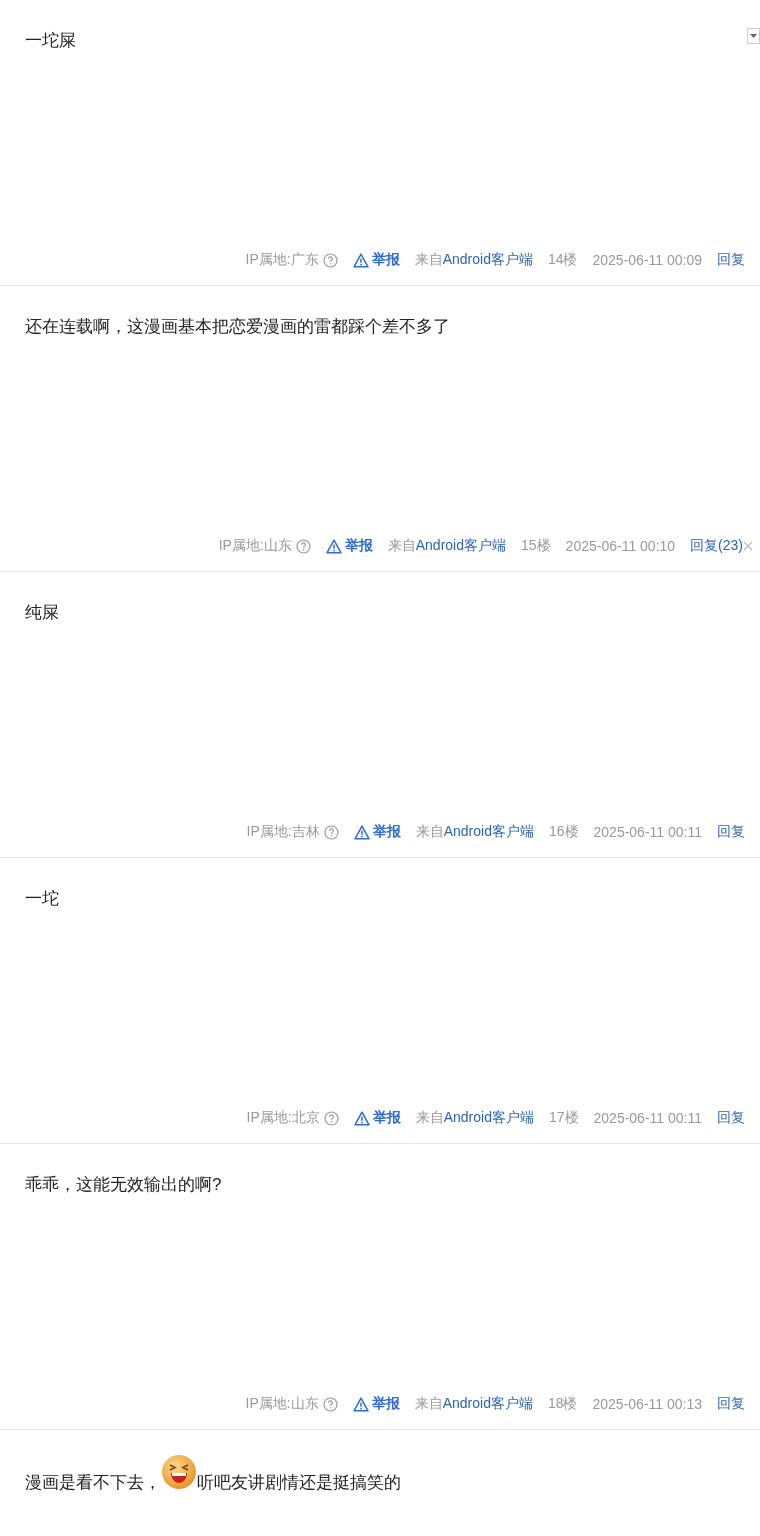 This screenshot has width=760, height=1536. Describe the element at coordinates (647, 260) in the screenshot. I see `post-time: 2025-06-11 00:09` at that location.